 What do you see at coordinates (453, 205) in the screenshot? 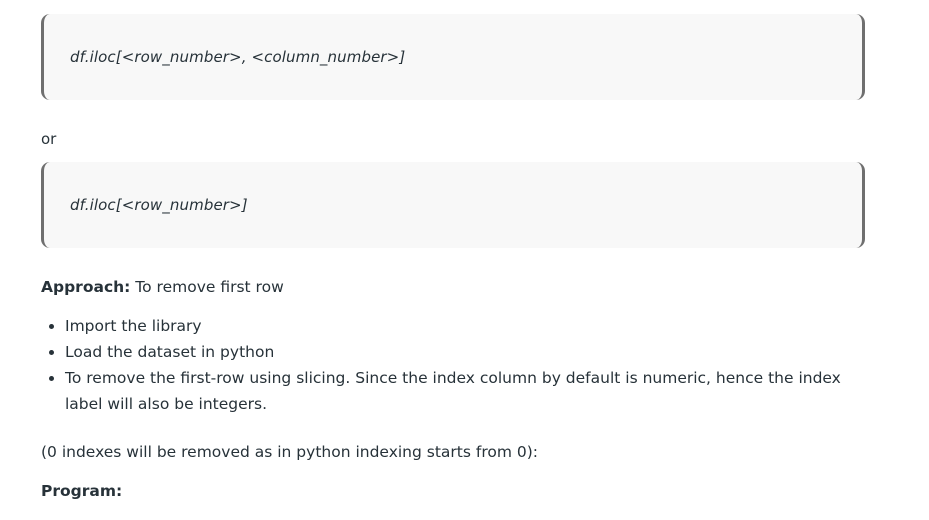
I see `code-block: df.iloc[<row_number>]` at bounding box center [453, 205].